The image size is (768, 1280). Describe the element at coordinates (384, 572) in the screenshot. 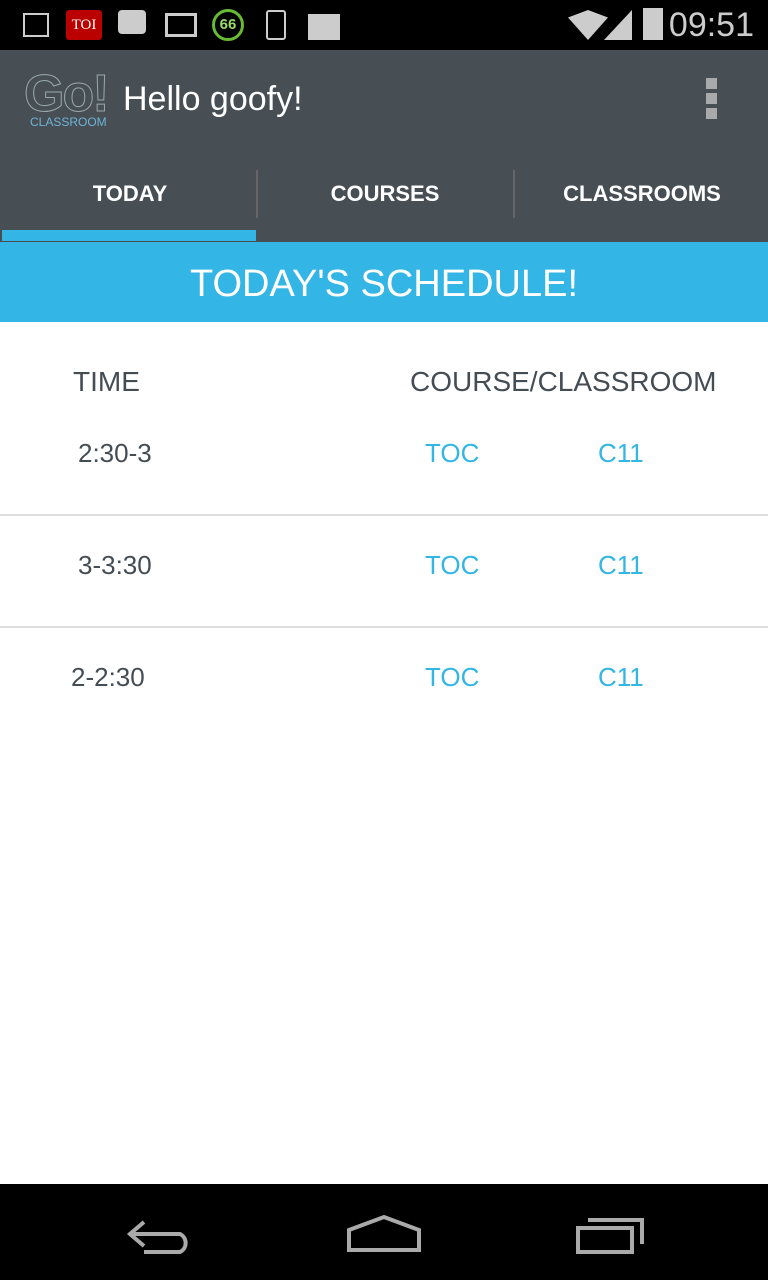

I see `table-row: 3-3:30 TOC C11` at that location.